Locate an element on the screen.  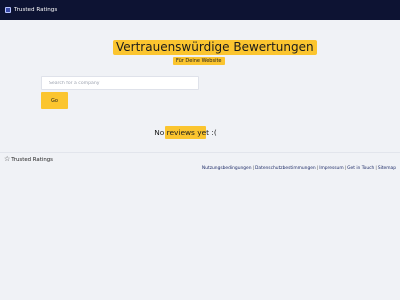
go-button: Go is located at coordinates (54, 100).